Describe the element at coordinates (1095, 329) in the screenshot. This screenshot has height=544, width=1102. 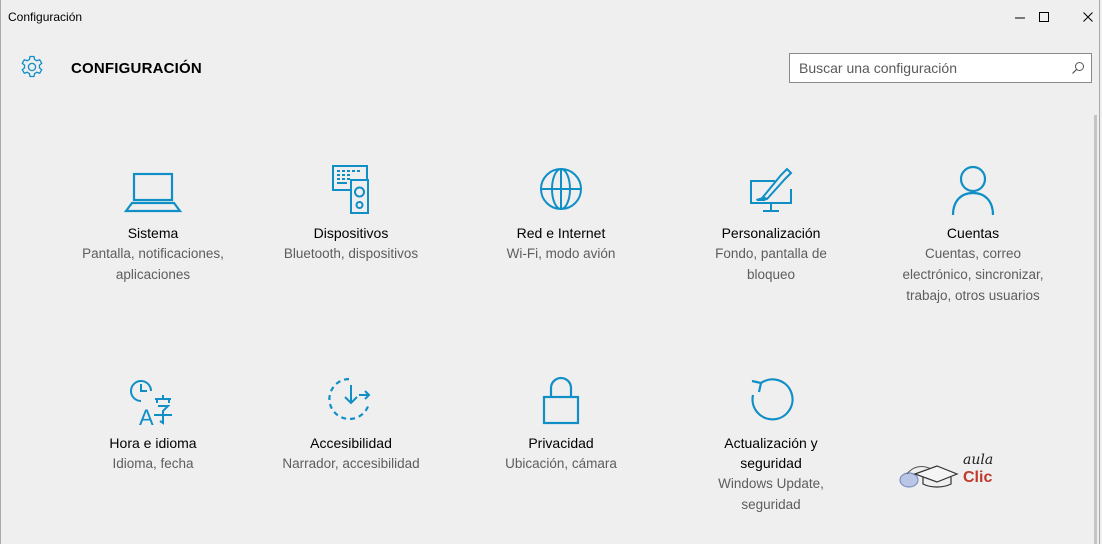
I see `scrollbar` at that location.